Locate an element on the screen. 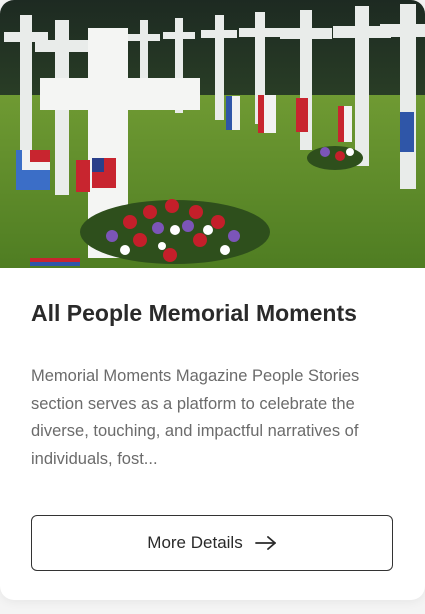 This screenshot has width=425, height=614. card-title: All People Memorial Moments is located at coordinates (194, 313).